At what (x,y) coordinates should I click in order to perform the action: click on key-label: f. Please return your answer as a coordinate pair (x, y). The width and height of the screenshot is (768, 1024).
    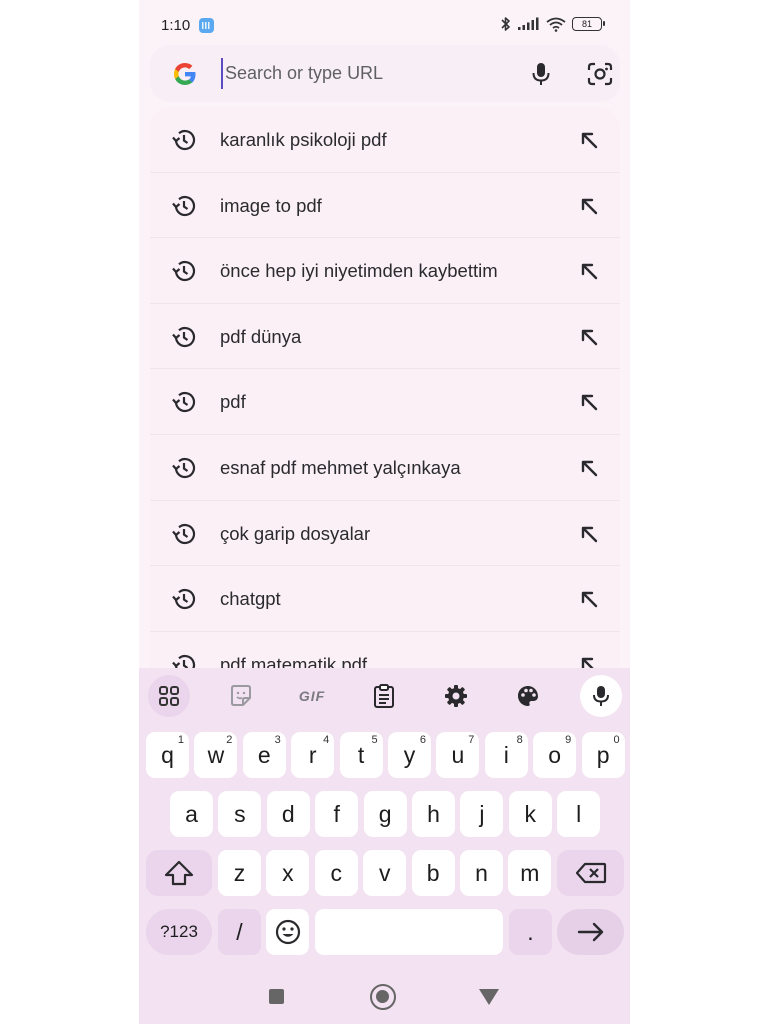
    Looking at the image, I should click on (336, 813).